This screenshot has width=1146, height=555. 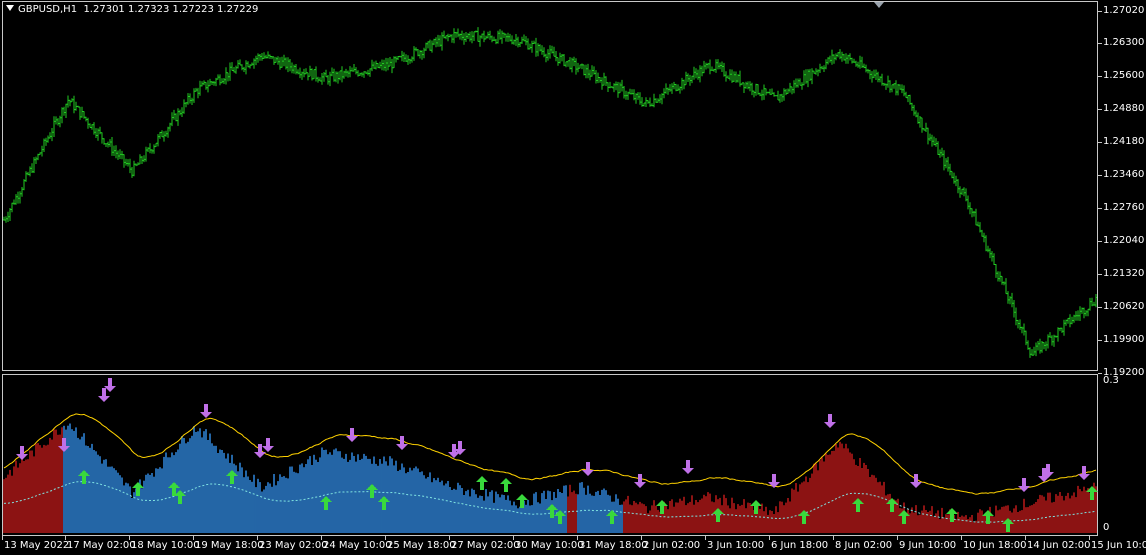 I want to click on time-axis-label: 2 Jun 02:00, so click(x=672, y=545).